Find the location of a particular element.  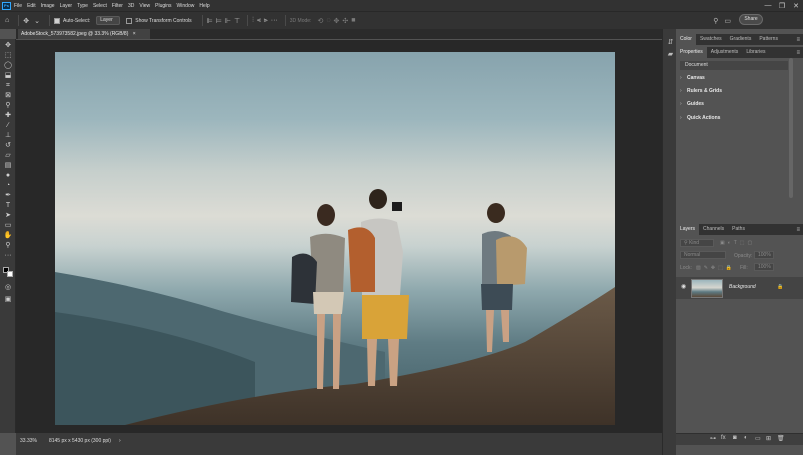

distribute-icon: ⫶ is located at coordinates (253, 21).